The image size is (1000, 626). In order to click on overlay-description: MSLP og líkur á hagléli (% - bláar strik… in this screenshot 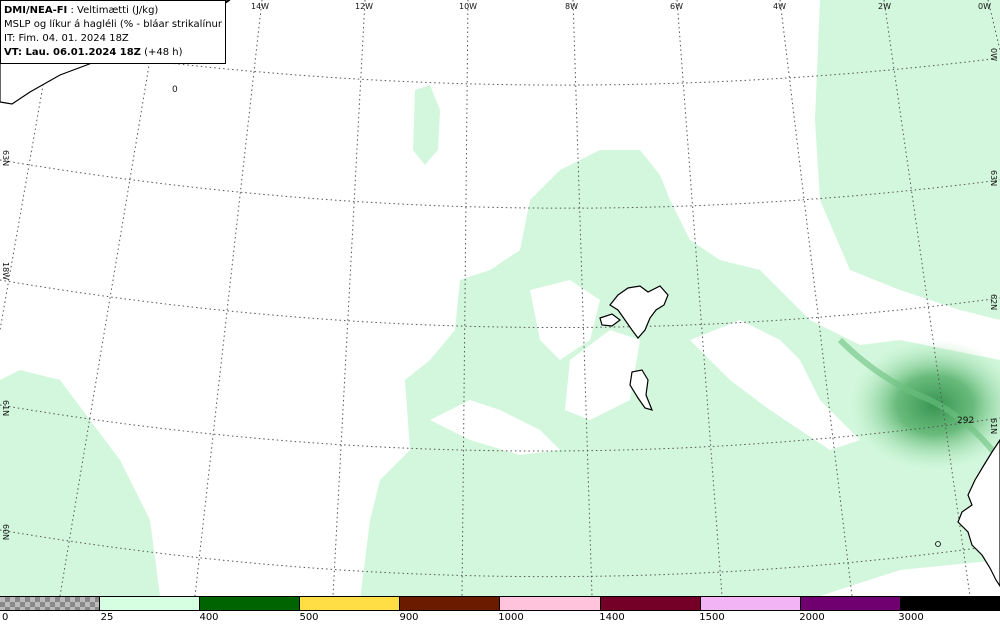, I will do `click(113, 24)`.